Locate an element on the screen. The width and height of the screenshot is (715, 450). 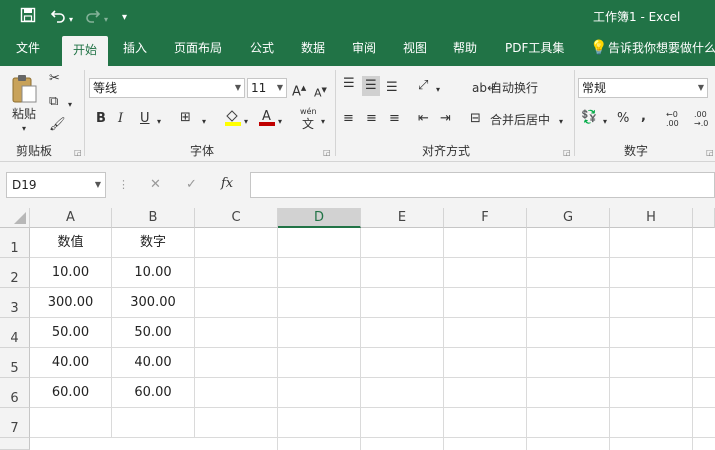
column-header: B is located at coordinates (153, 218).